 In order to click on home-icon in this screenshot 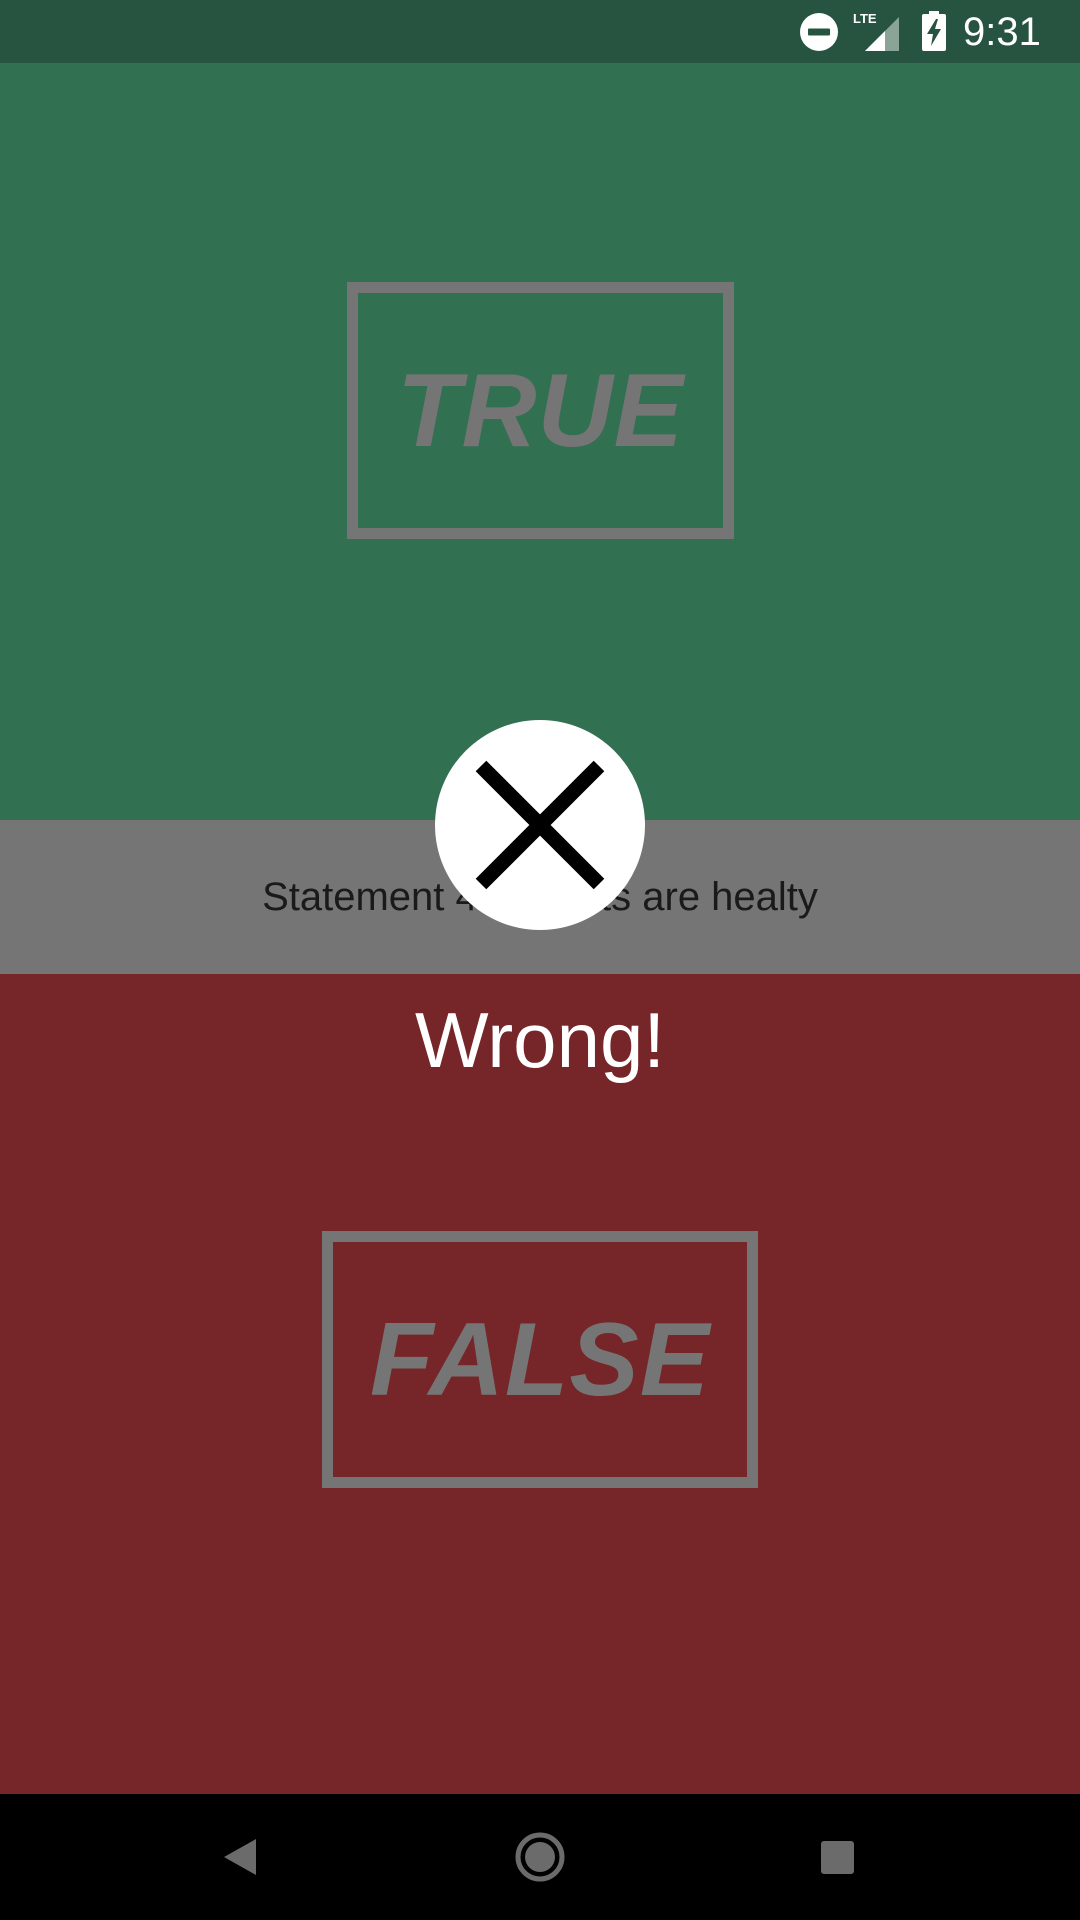, I will do `click(540, 1857)`.